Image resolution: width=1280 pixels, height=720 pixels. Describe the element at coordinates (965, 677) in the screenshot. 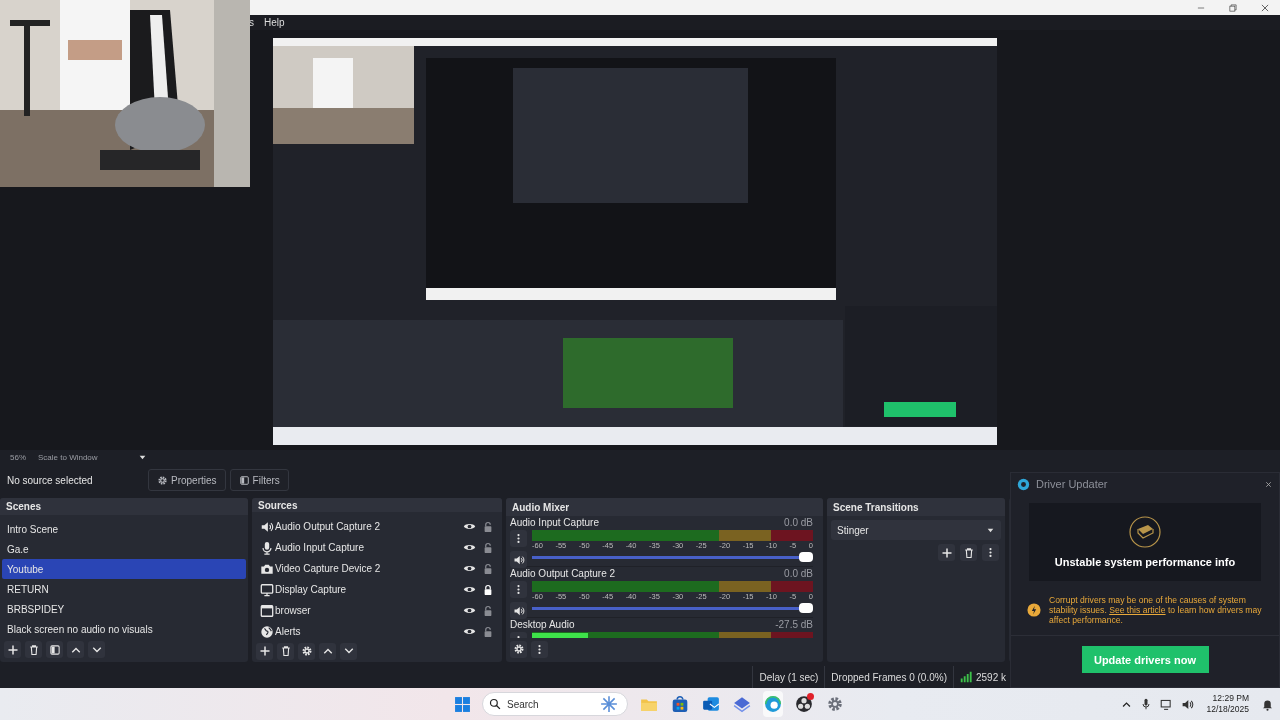

I see `signal-bars-icon` at that location.